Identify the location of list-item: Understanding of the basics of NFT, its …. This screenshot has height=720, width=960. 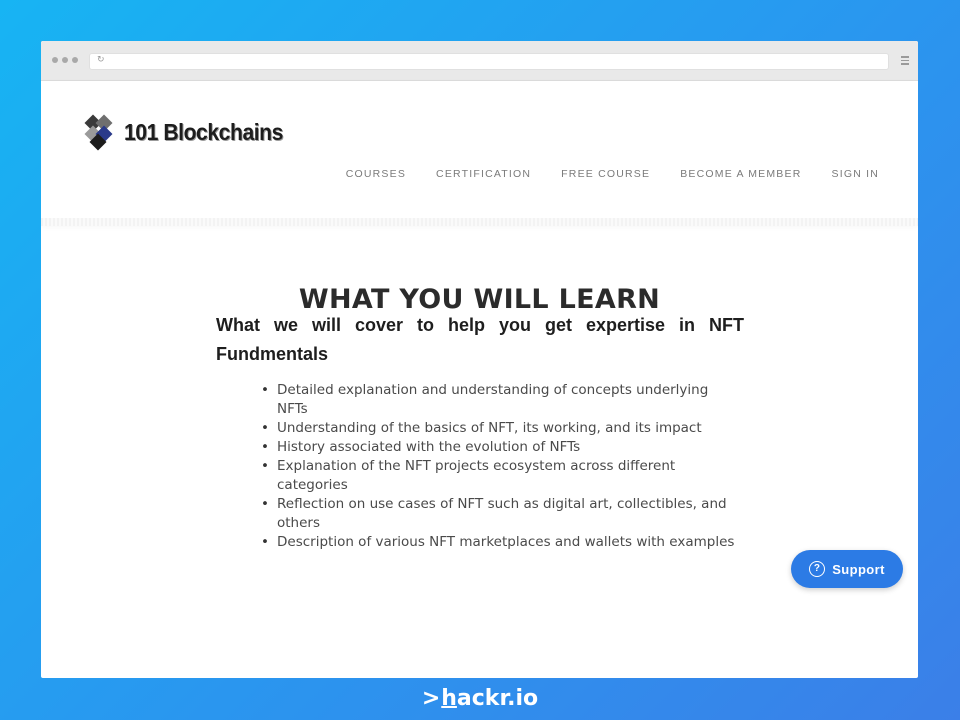
(500, 428).